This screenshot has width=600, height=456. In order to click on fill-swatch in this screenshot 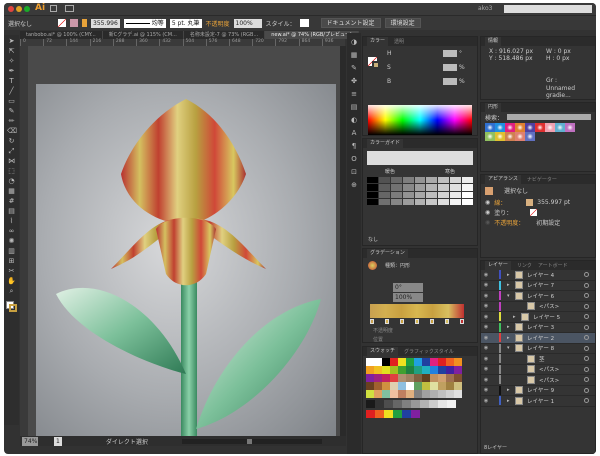, I will do `click(534, 212)`.